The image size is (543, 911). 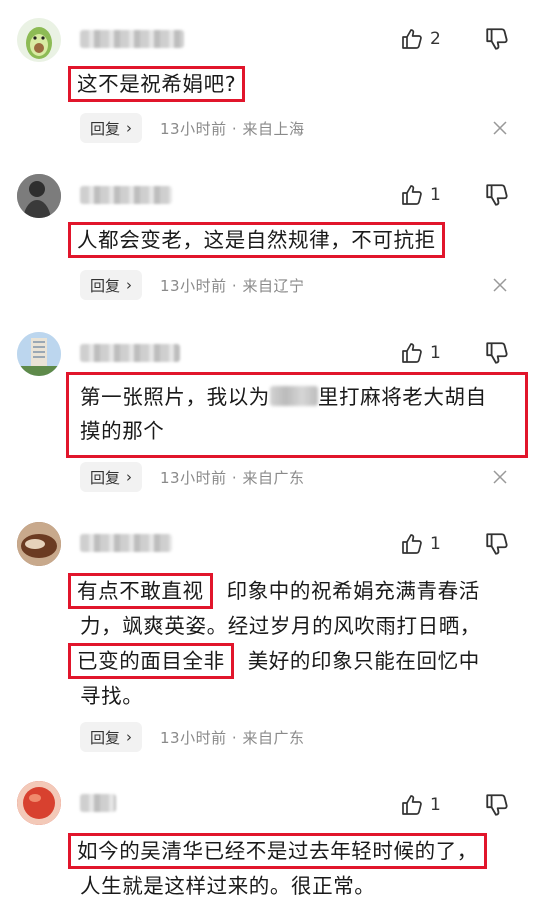 I want to click on comment-line: 有点不敢直视 印象中的祝希娟充满青春活, so click(x=296, y=591).